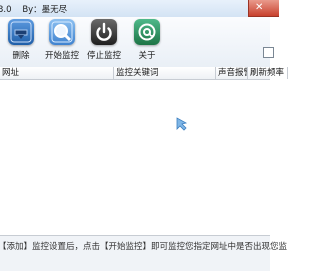 The height and width of the screenshot is (271, 320). I want to click on column-refresh-rate: 刷新频率, so click(268, 73).